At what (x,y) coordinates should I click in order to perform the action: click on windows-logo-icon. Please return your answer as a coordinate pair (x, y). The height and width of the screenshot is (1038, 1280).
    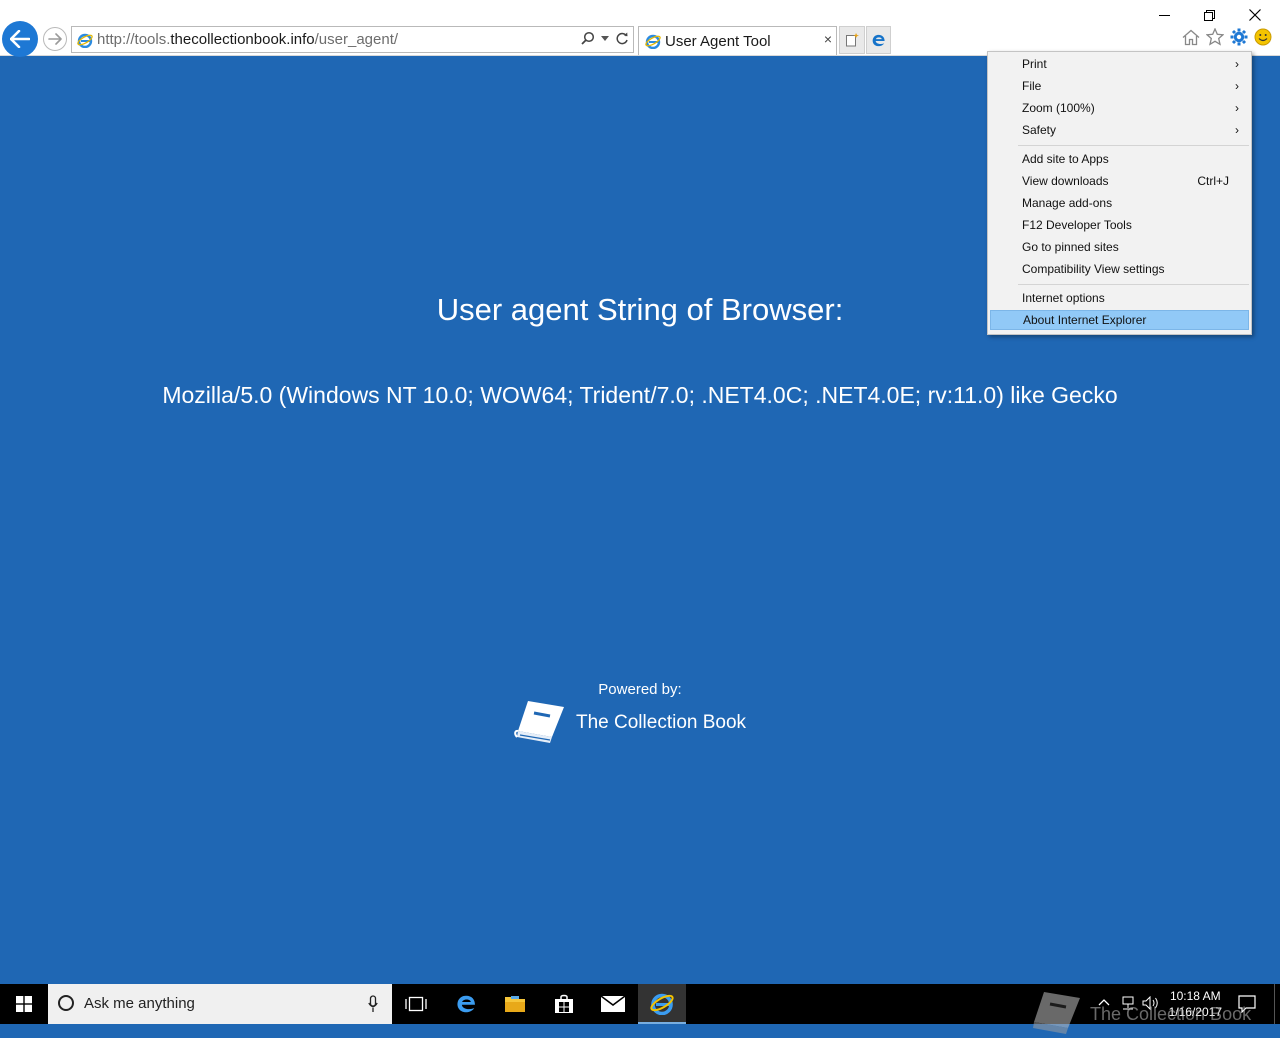
    Looking at the image, I should click on (24, 1004).